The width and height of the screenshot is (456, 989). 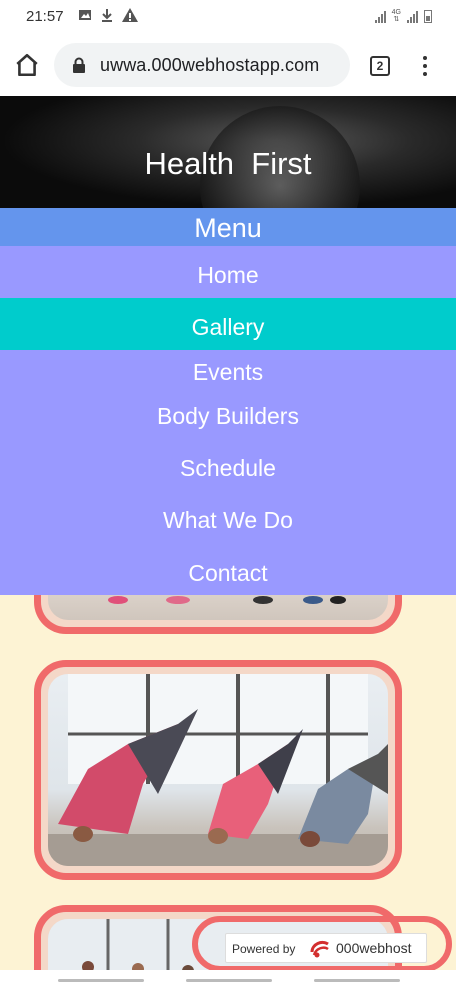 I want to click on home-gesture-handle, so click(x=229, y=980).